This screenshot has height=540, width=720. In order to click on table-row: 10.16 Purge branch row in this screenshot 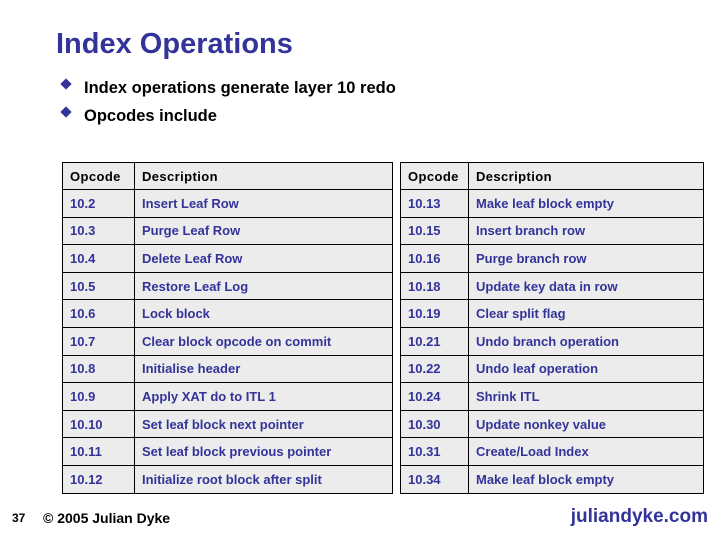, I will do `click(552, 258)`.